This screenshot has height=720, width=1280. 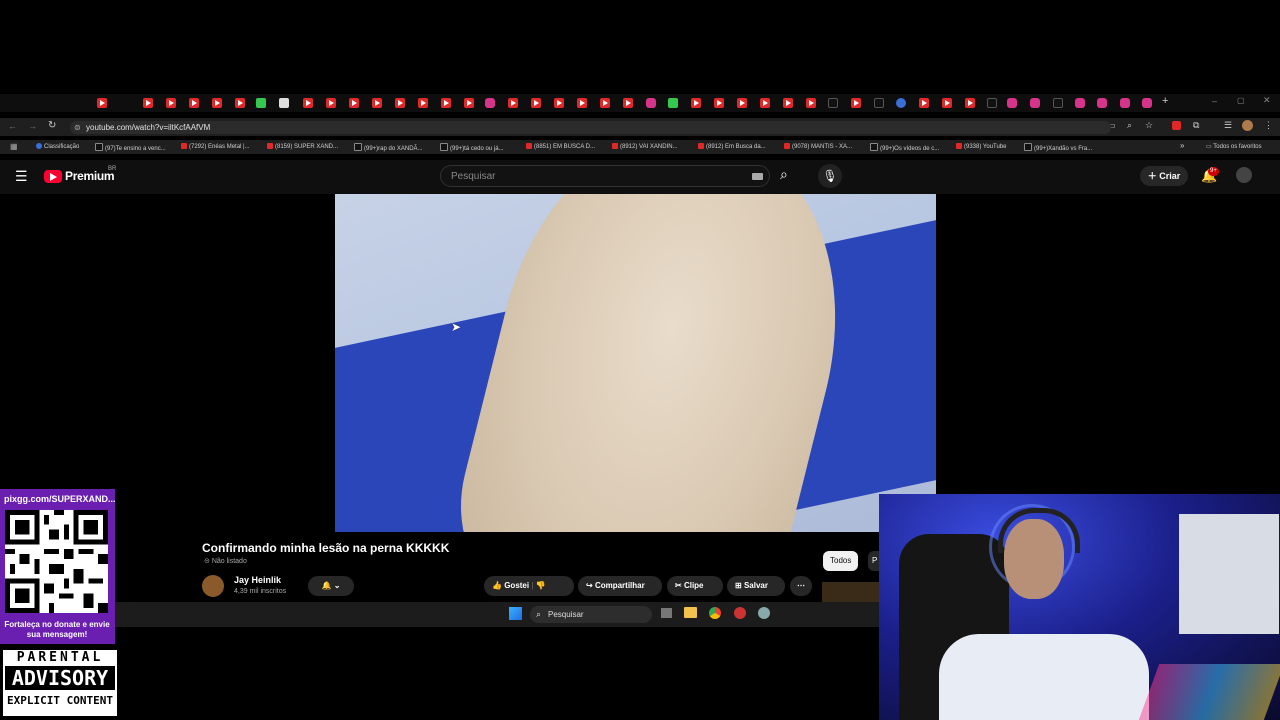 I want to click on bookmark-item: (9338) YouTube, so click(x=981, y=146).